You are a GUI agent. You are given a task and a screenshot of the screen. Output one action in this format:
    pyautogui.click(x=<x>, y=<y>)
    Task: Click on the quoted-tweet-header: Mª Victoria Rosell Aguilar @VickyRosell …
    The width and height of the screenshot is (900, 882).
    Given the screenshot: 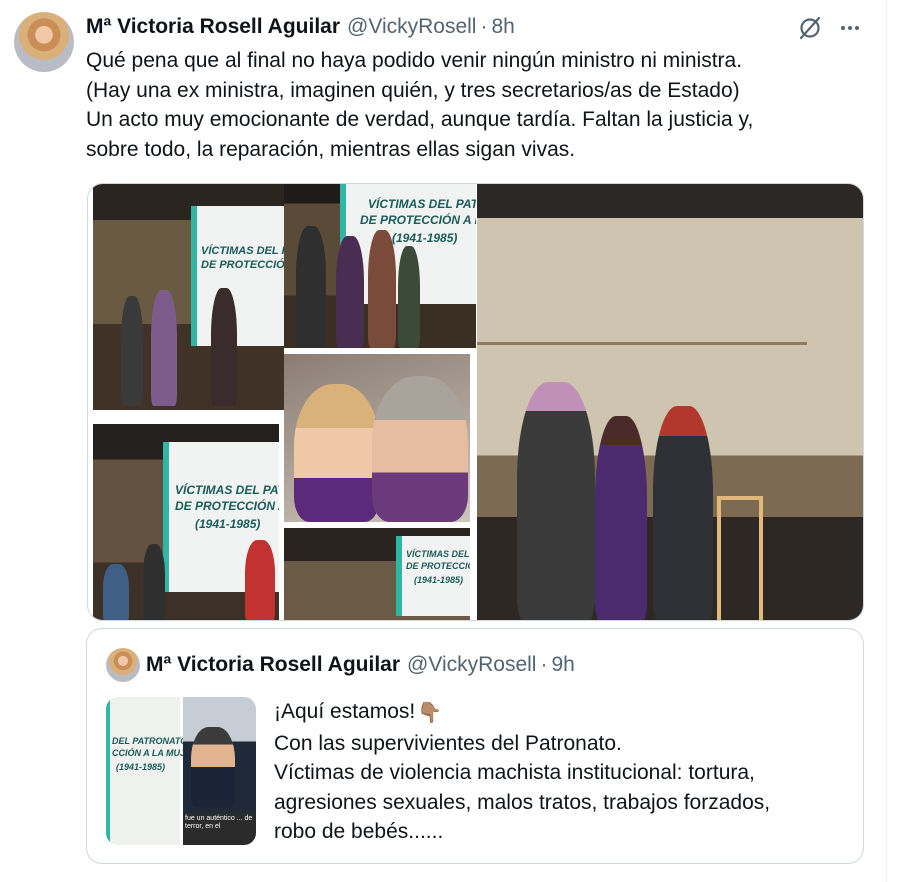 What is the action you would take?
    pyautogui.click(x=360, y=665)
    